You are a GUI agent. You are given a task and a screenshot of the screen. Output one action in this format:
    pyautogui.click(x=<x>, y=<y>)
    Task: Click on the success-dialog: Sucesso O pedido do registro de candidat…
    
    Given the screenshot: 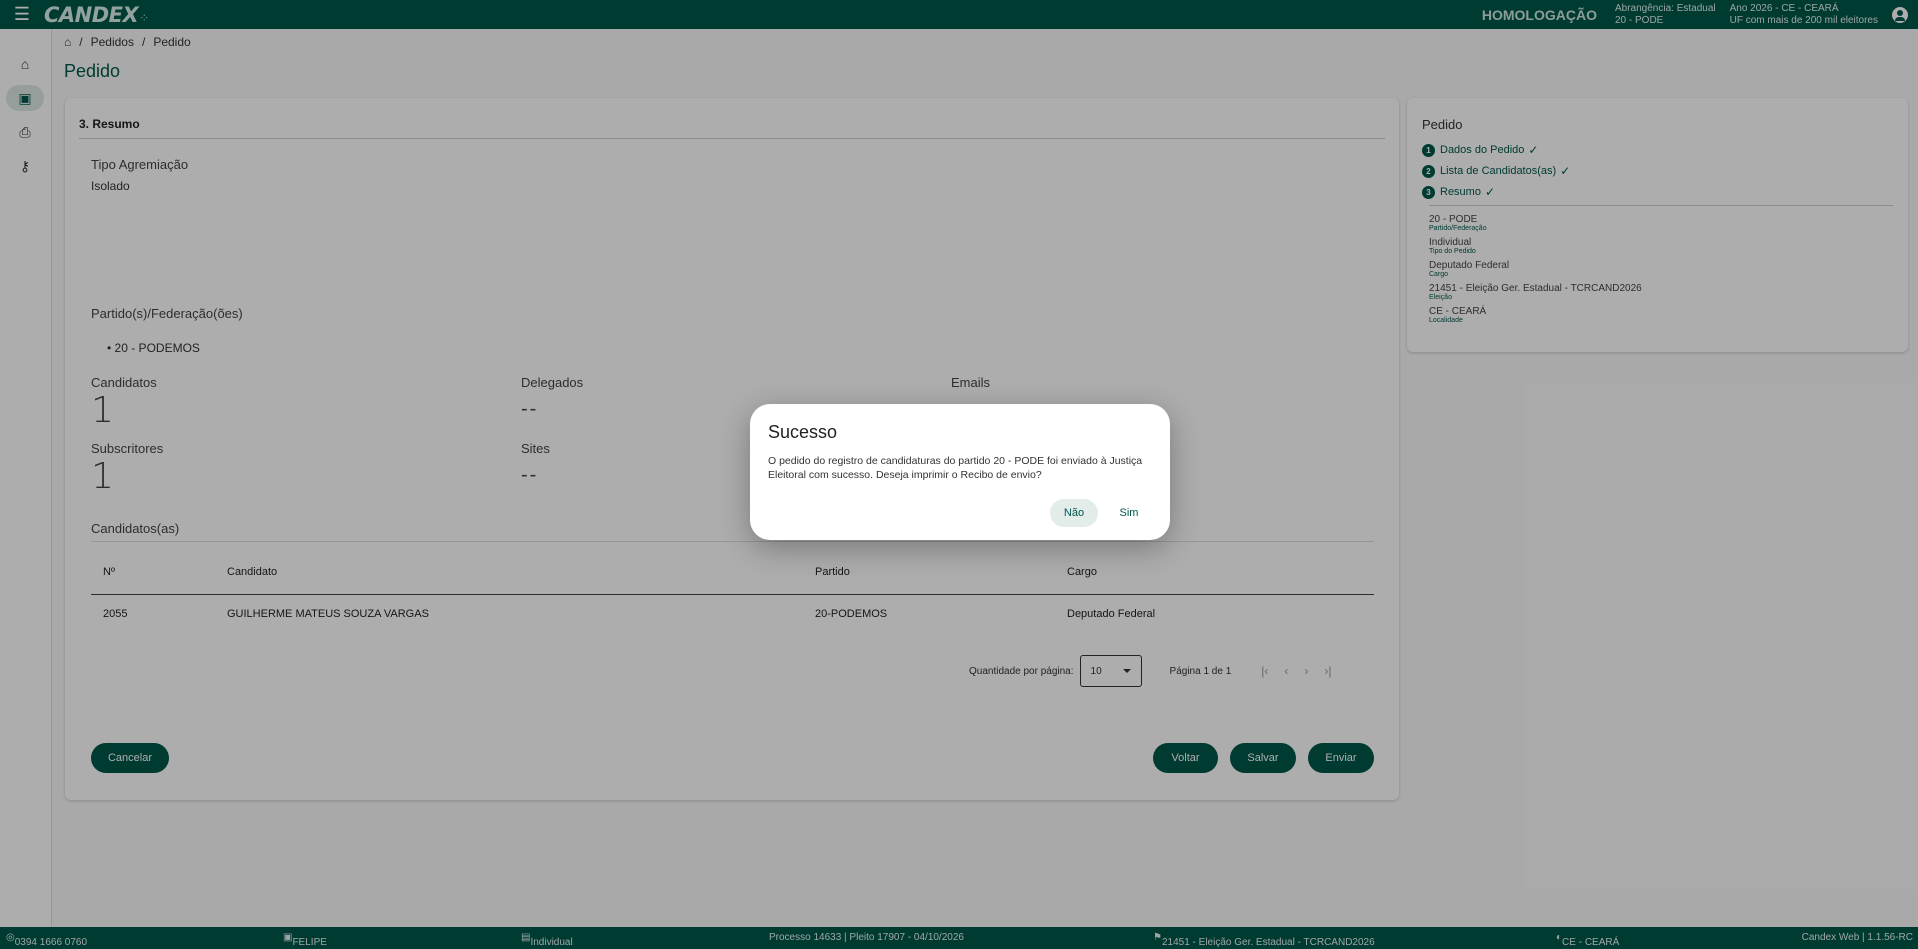 What is the action you would take?
    pyautogui.click(x=960, y=472)
    